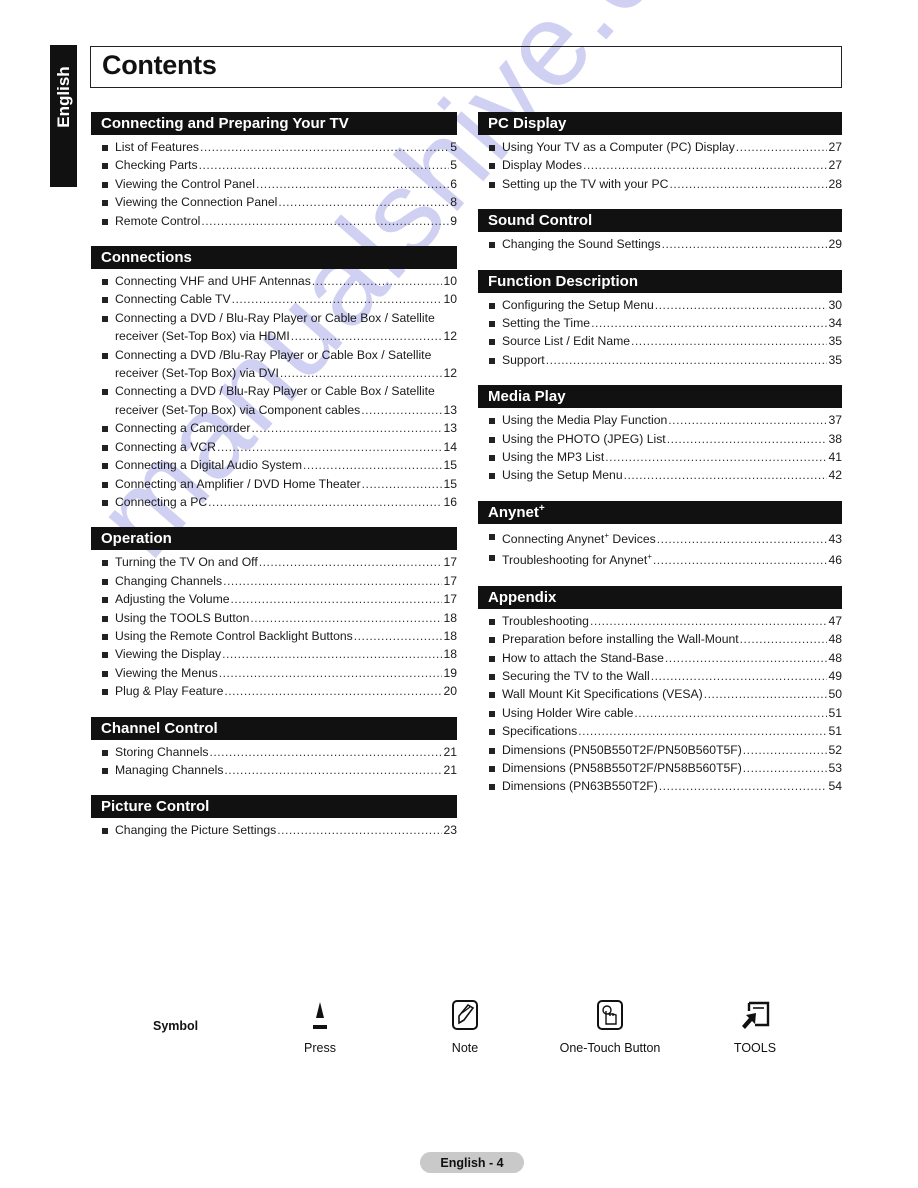  I want to click on toc-entry: Using Holder Wire cable 51, so click(660, 713).